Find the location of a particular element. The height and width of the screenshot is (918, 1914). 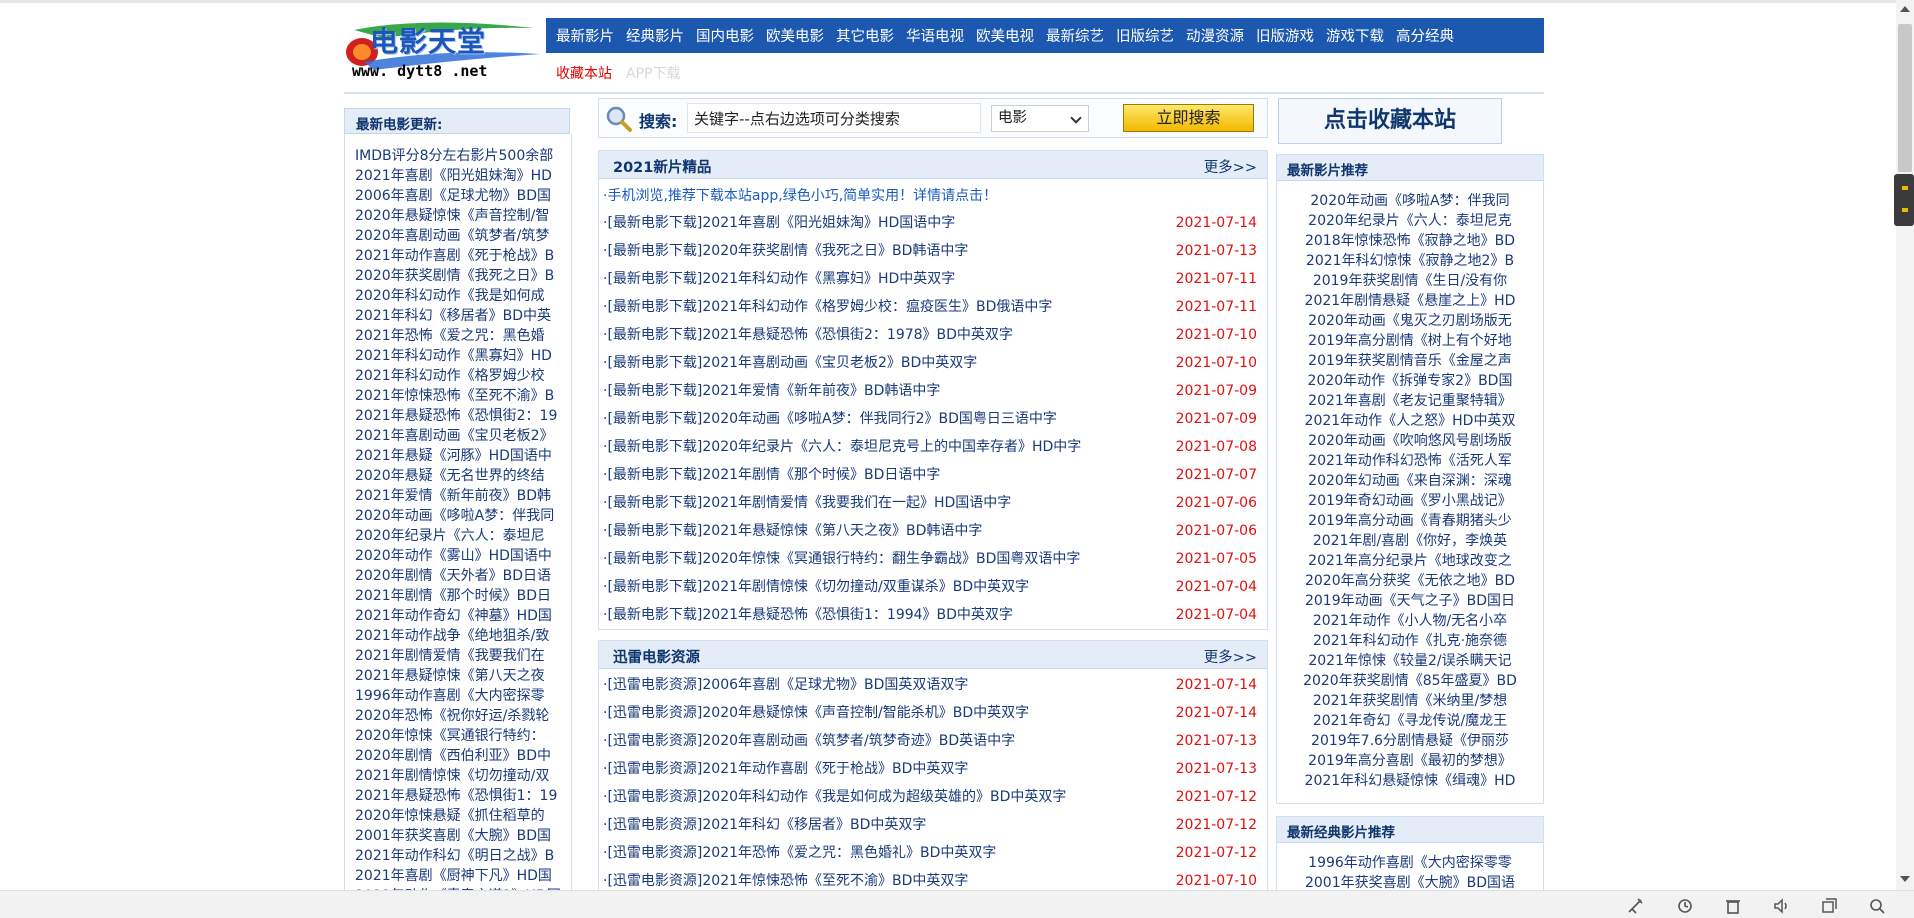

browser-bottom-toolbar is located at coordinates (957, 904).